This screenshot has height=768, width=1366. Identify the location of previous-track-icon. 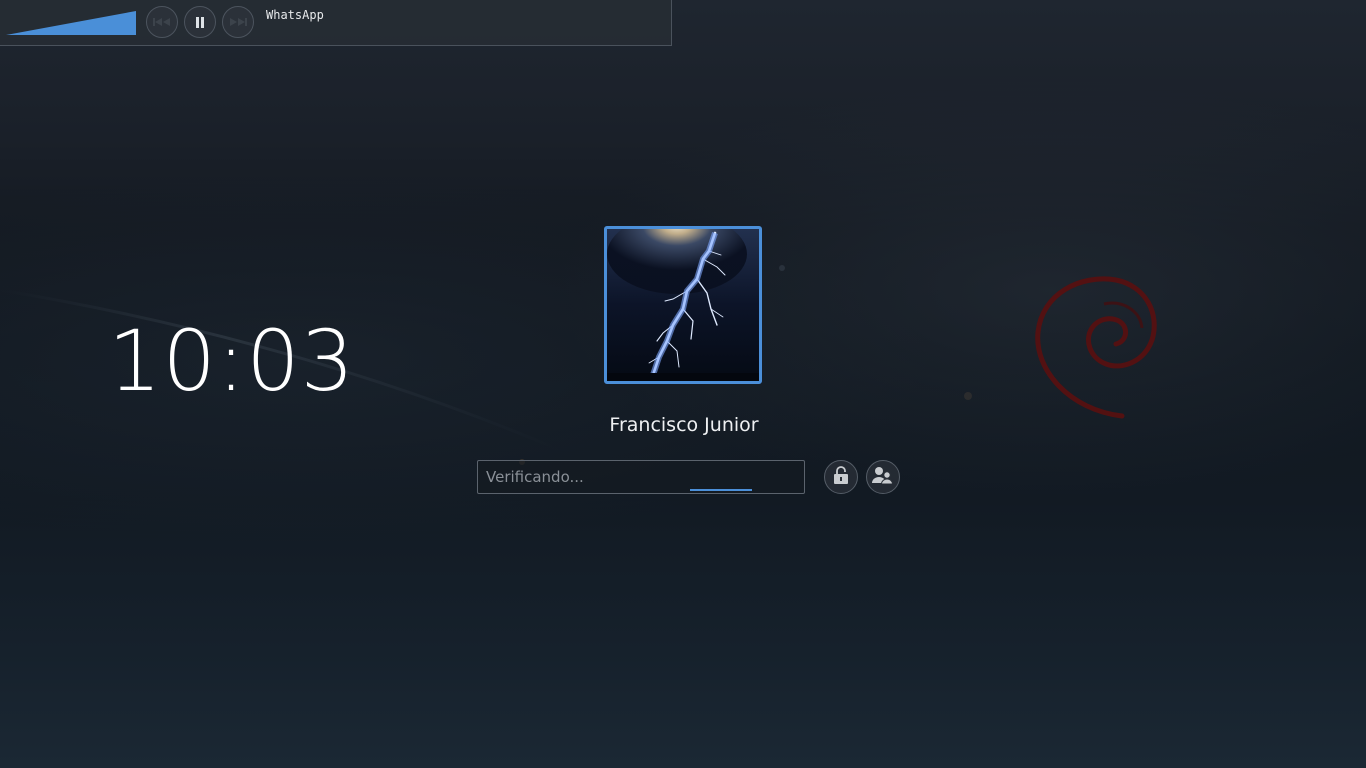
(162, 22).